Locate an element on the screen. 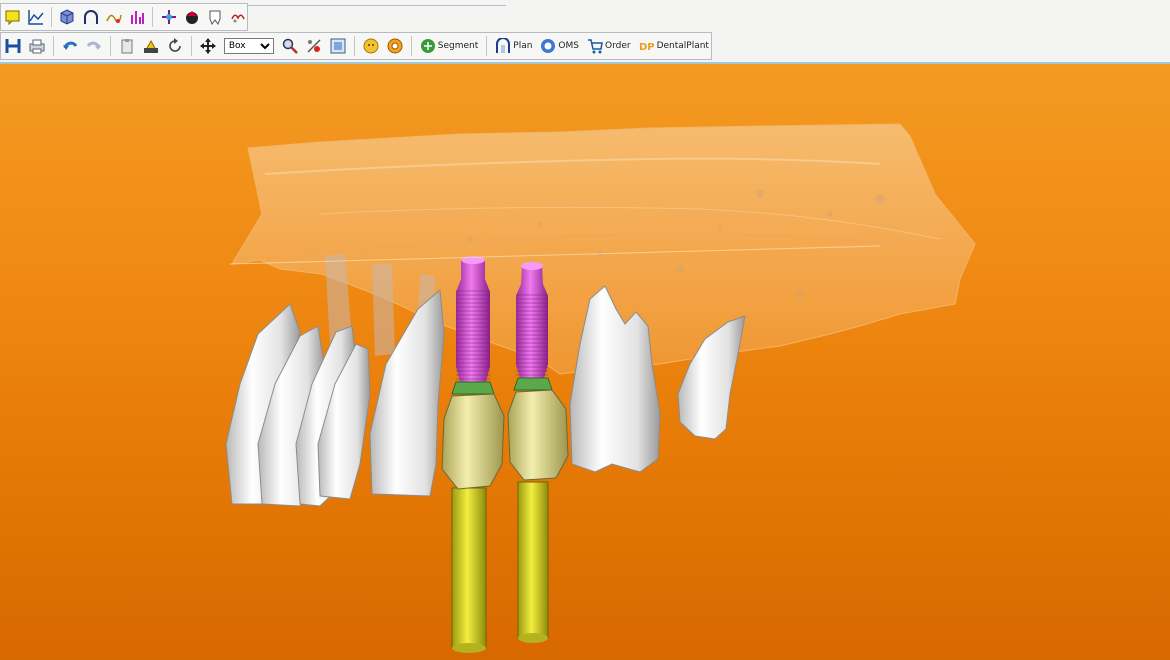  note-icon is located at coordinates (12, 17).